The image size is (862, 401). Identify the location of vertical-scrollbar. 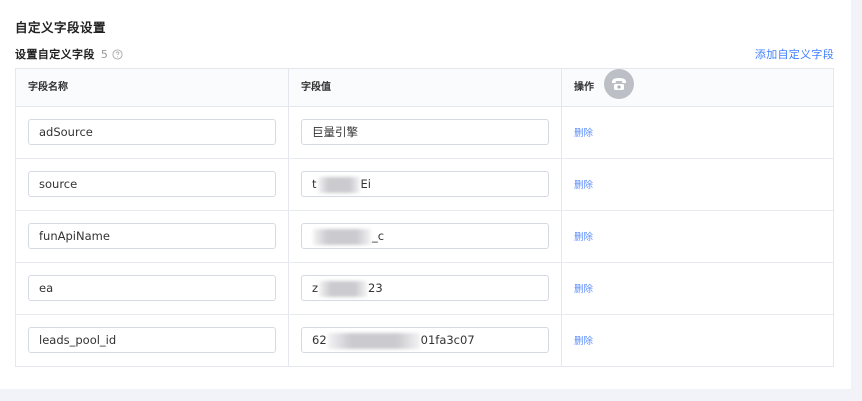
(856, 194).